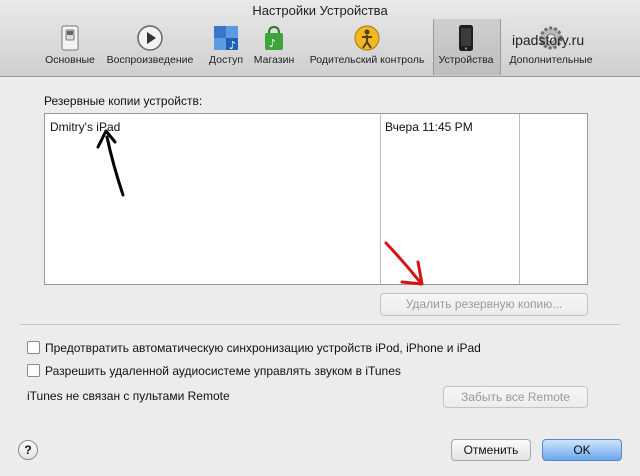 Image resolution: width=640 pixels, height=476 pixels. I want to click on prevent-sync-checkbox, so click(33, 347).